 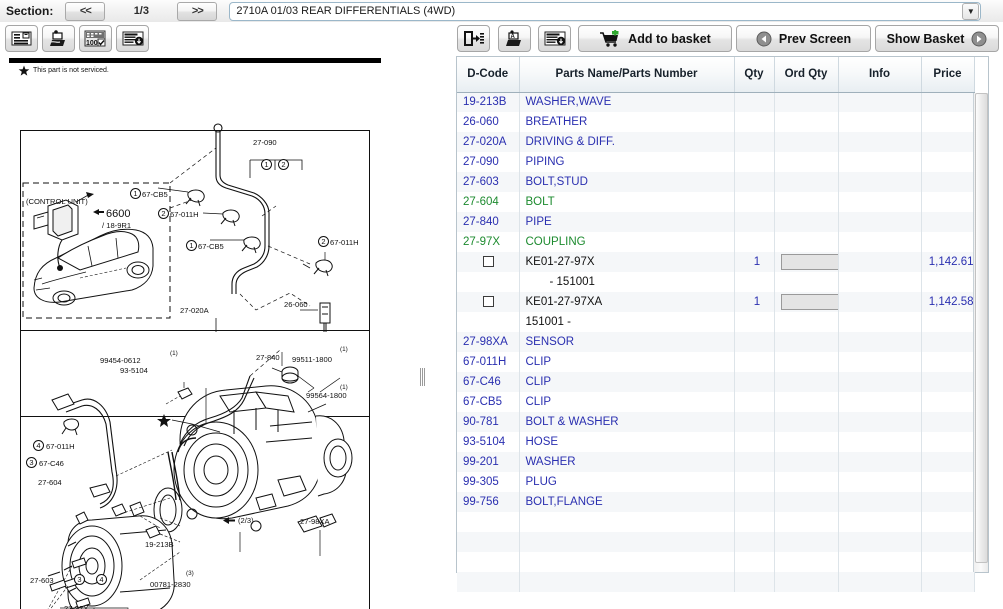 What do you see at coordinates (488, 222) in the screenshot?
I see `cell-dcode: 27-840` at bounding box center [488, 222].